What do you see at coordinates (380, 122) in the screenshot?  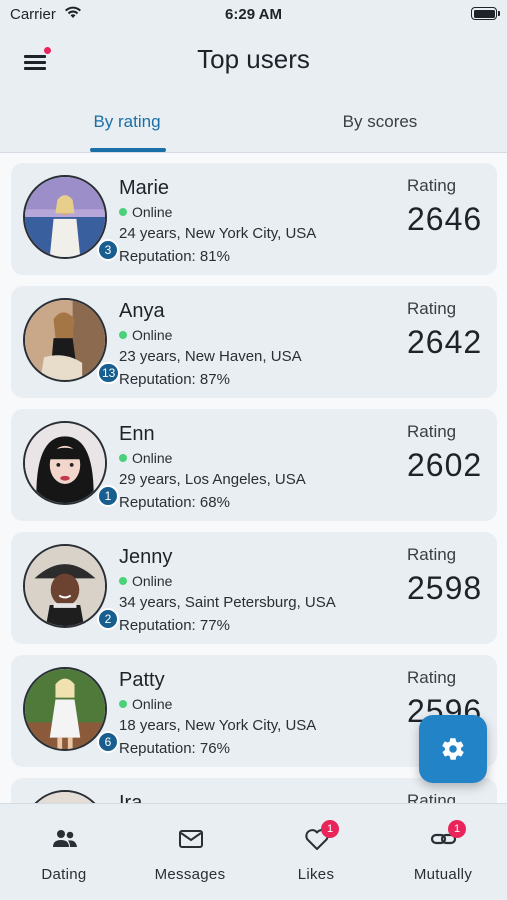 I see `tab-by-scores: By scores` at bounding box center [380, 122].